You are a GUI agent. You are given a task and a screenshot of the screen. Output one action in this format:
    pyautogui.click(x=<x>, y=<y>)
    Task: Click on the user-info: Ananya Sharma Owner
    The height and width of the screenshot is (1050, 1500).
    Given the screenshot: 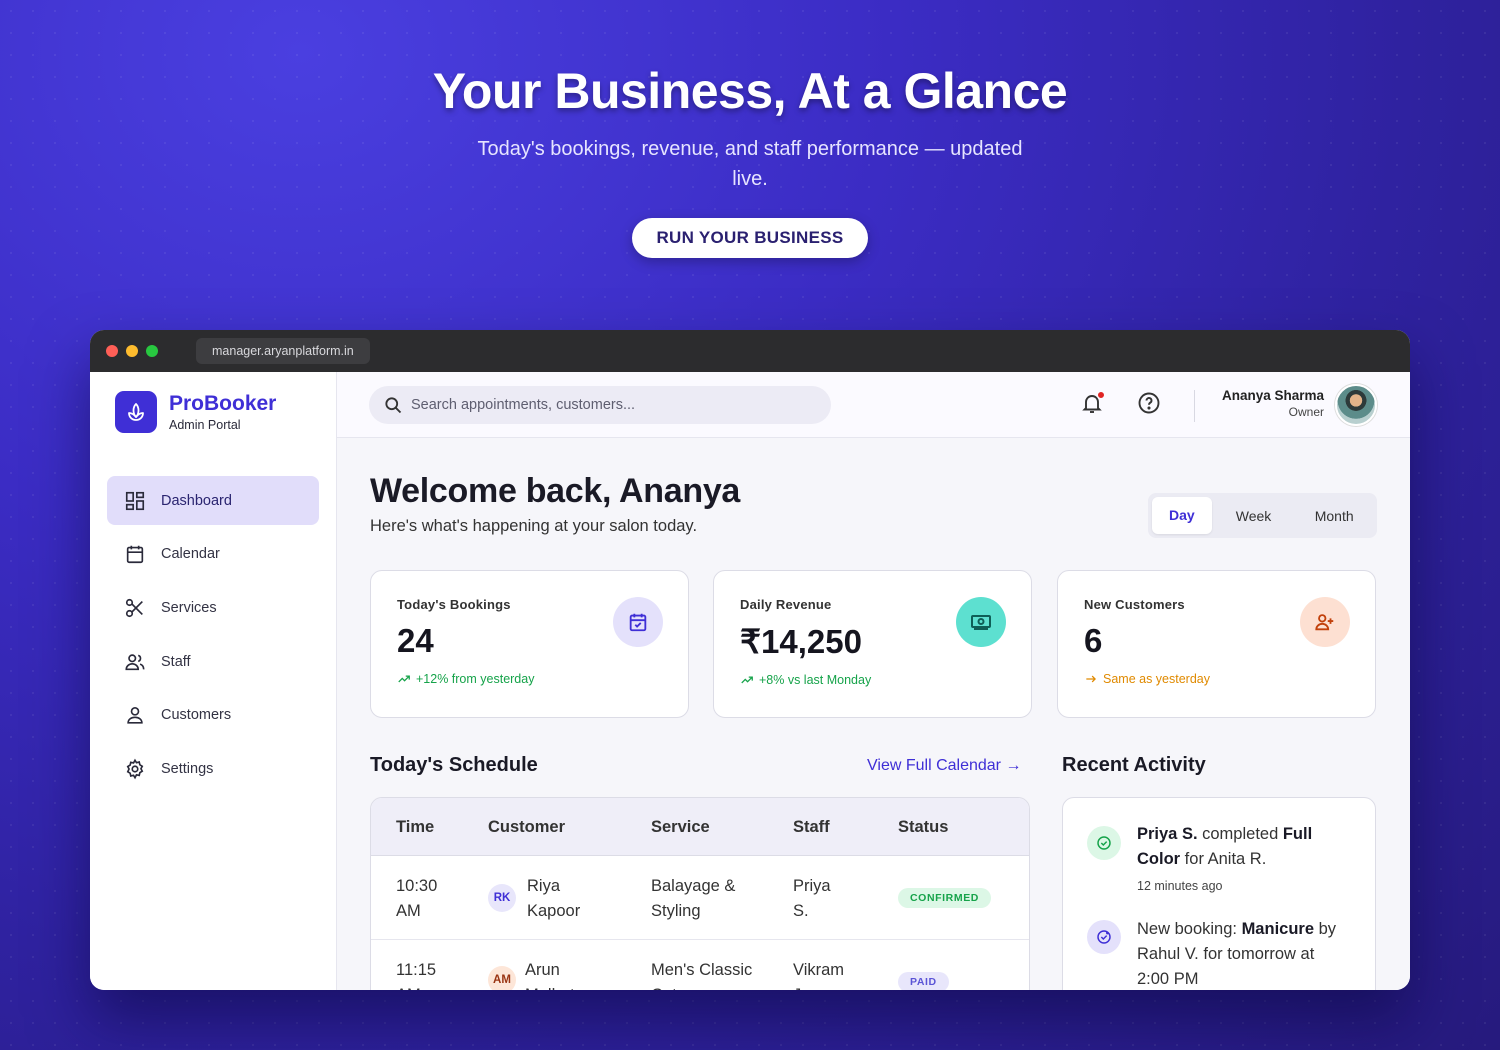 What is the action you would take?
    pyautogui.click(x=1273, y=403)
    